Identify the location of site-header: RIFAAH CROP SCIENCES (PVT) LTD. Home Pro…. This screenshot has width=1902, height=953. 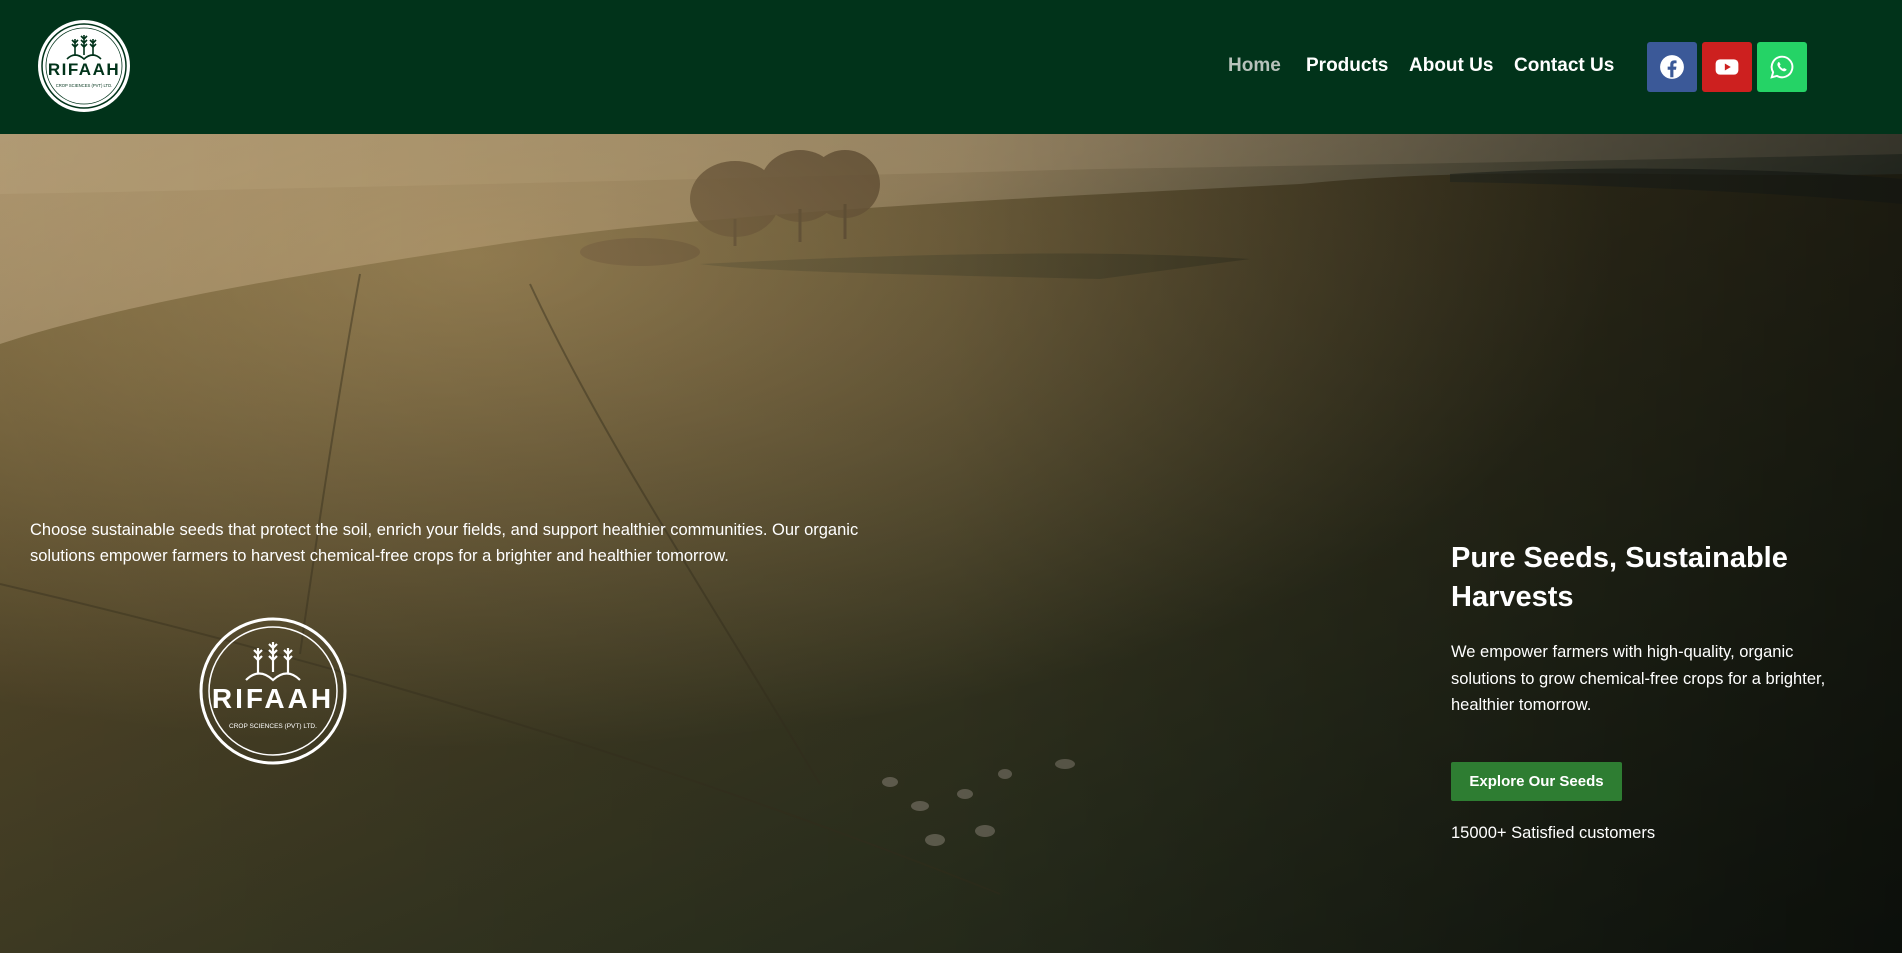
(951, 67).